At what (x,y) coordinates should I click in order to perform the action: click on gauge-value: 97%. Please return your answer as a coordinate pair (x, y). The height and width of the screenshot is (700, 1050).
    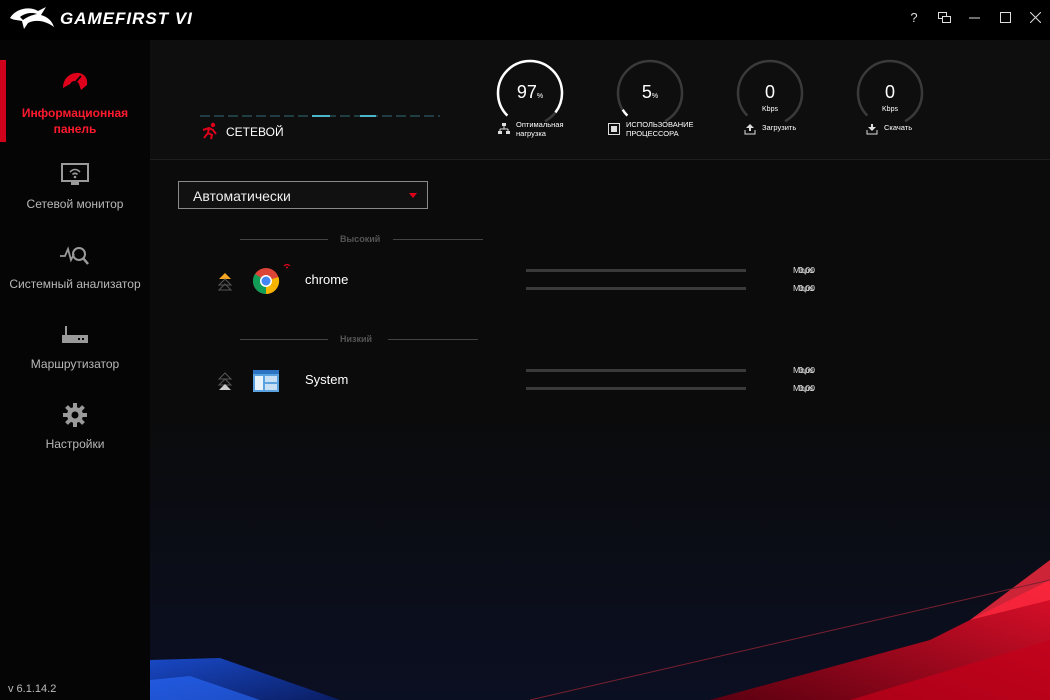
    Looking at the image, I should click on (530, 92).